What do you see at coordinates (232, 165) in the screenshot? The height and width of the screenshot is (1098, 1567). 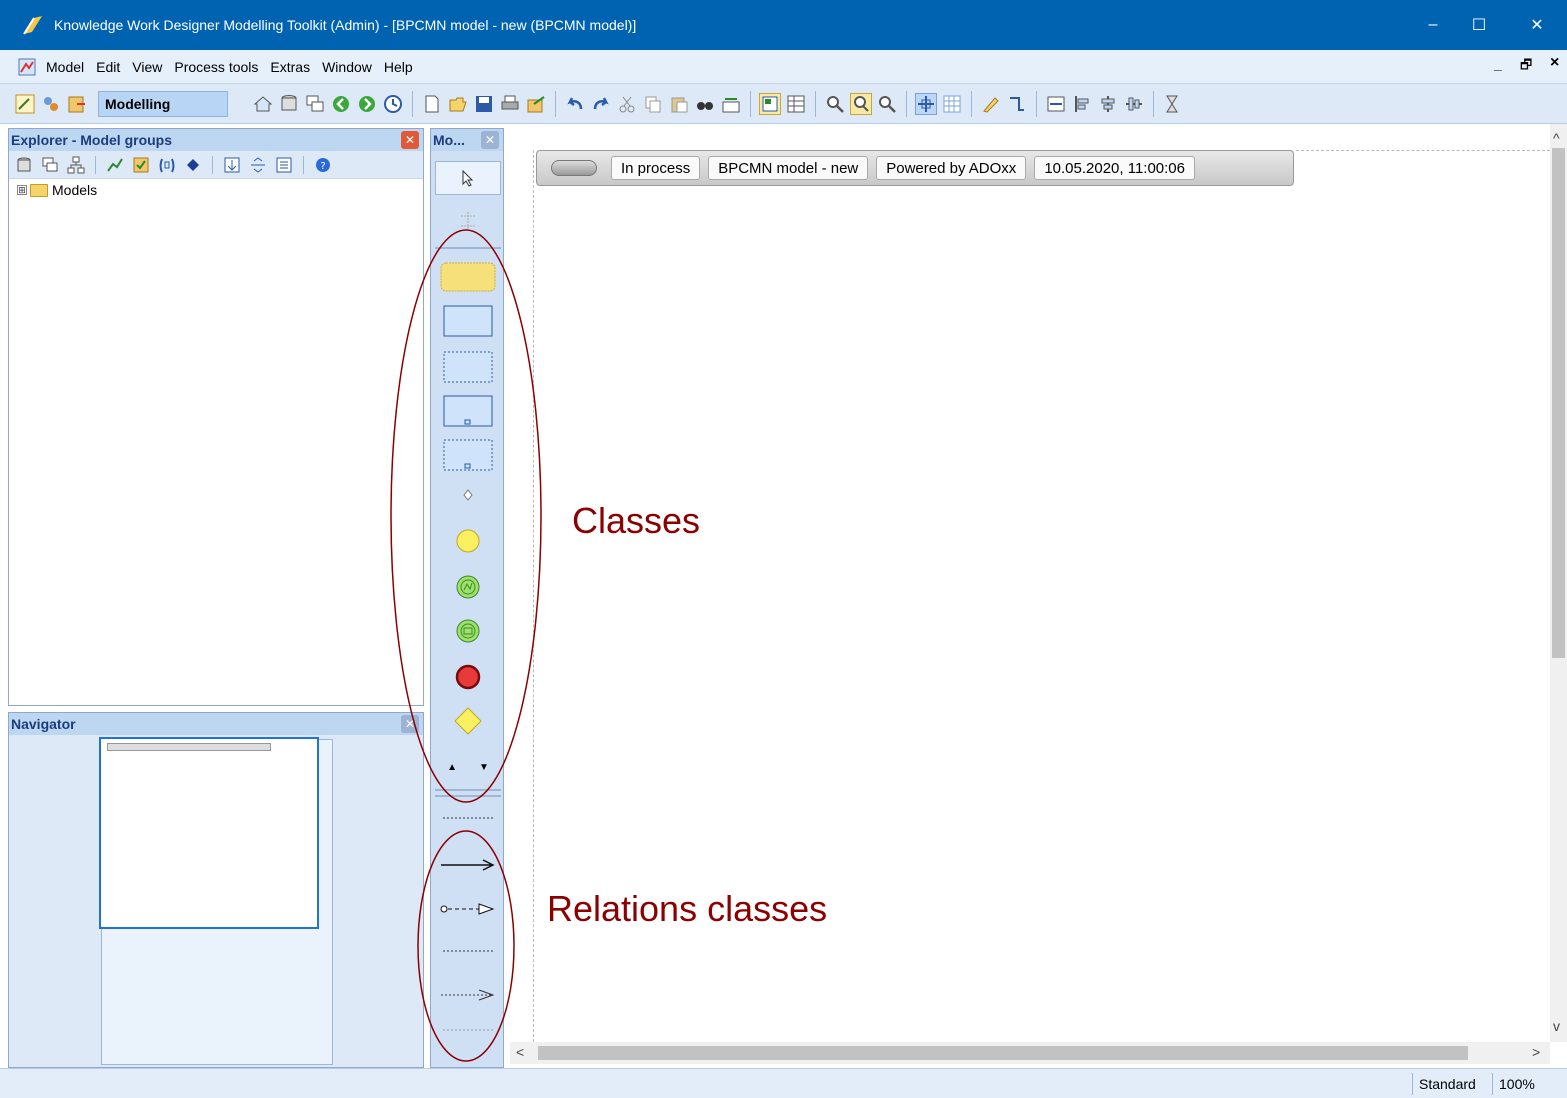 I see `expand-all-icon` at bounding box center [232, 165].